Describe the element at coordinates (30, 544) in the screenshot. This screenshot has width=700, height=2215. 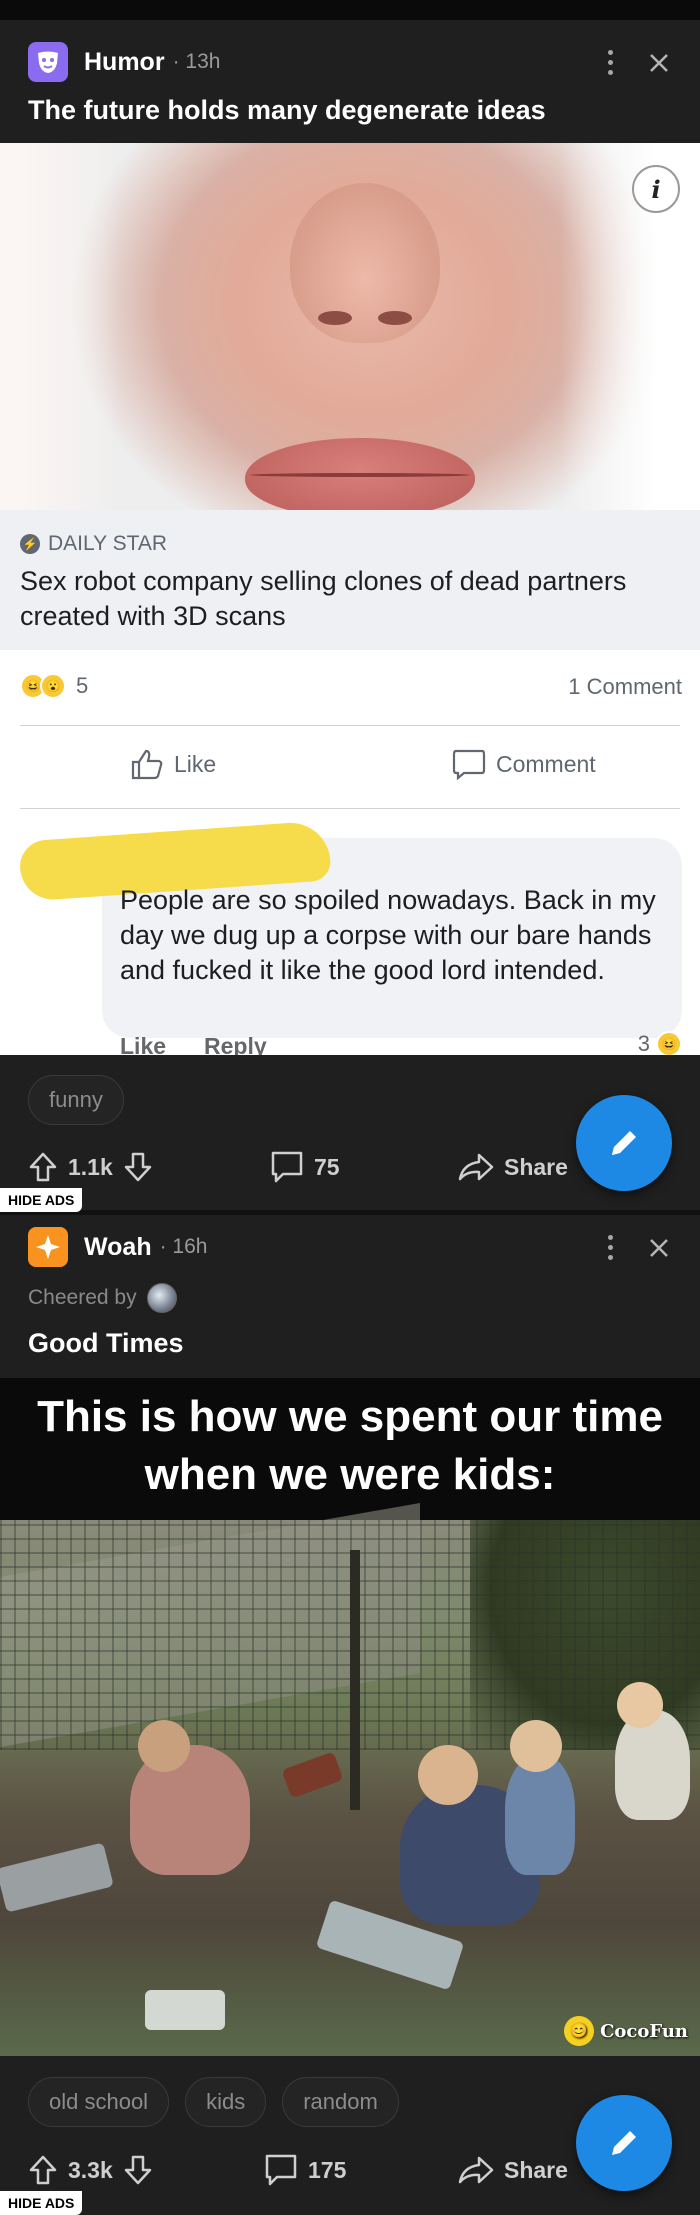
I see `bolt-icon: ⚡` at that location.